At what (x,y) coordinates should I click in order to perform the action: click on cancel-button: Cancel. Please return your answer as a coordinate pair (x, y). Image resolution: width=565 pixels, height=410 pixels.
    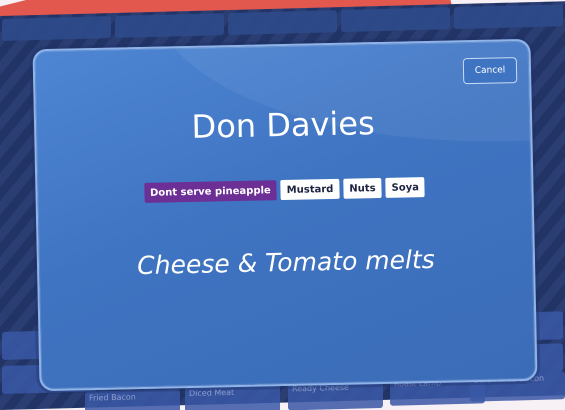
    Looking at the image, I should click on (490, 71).